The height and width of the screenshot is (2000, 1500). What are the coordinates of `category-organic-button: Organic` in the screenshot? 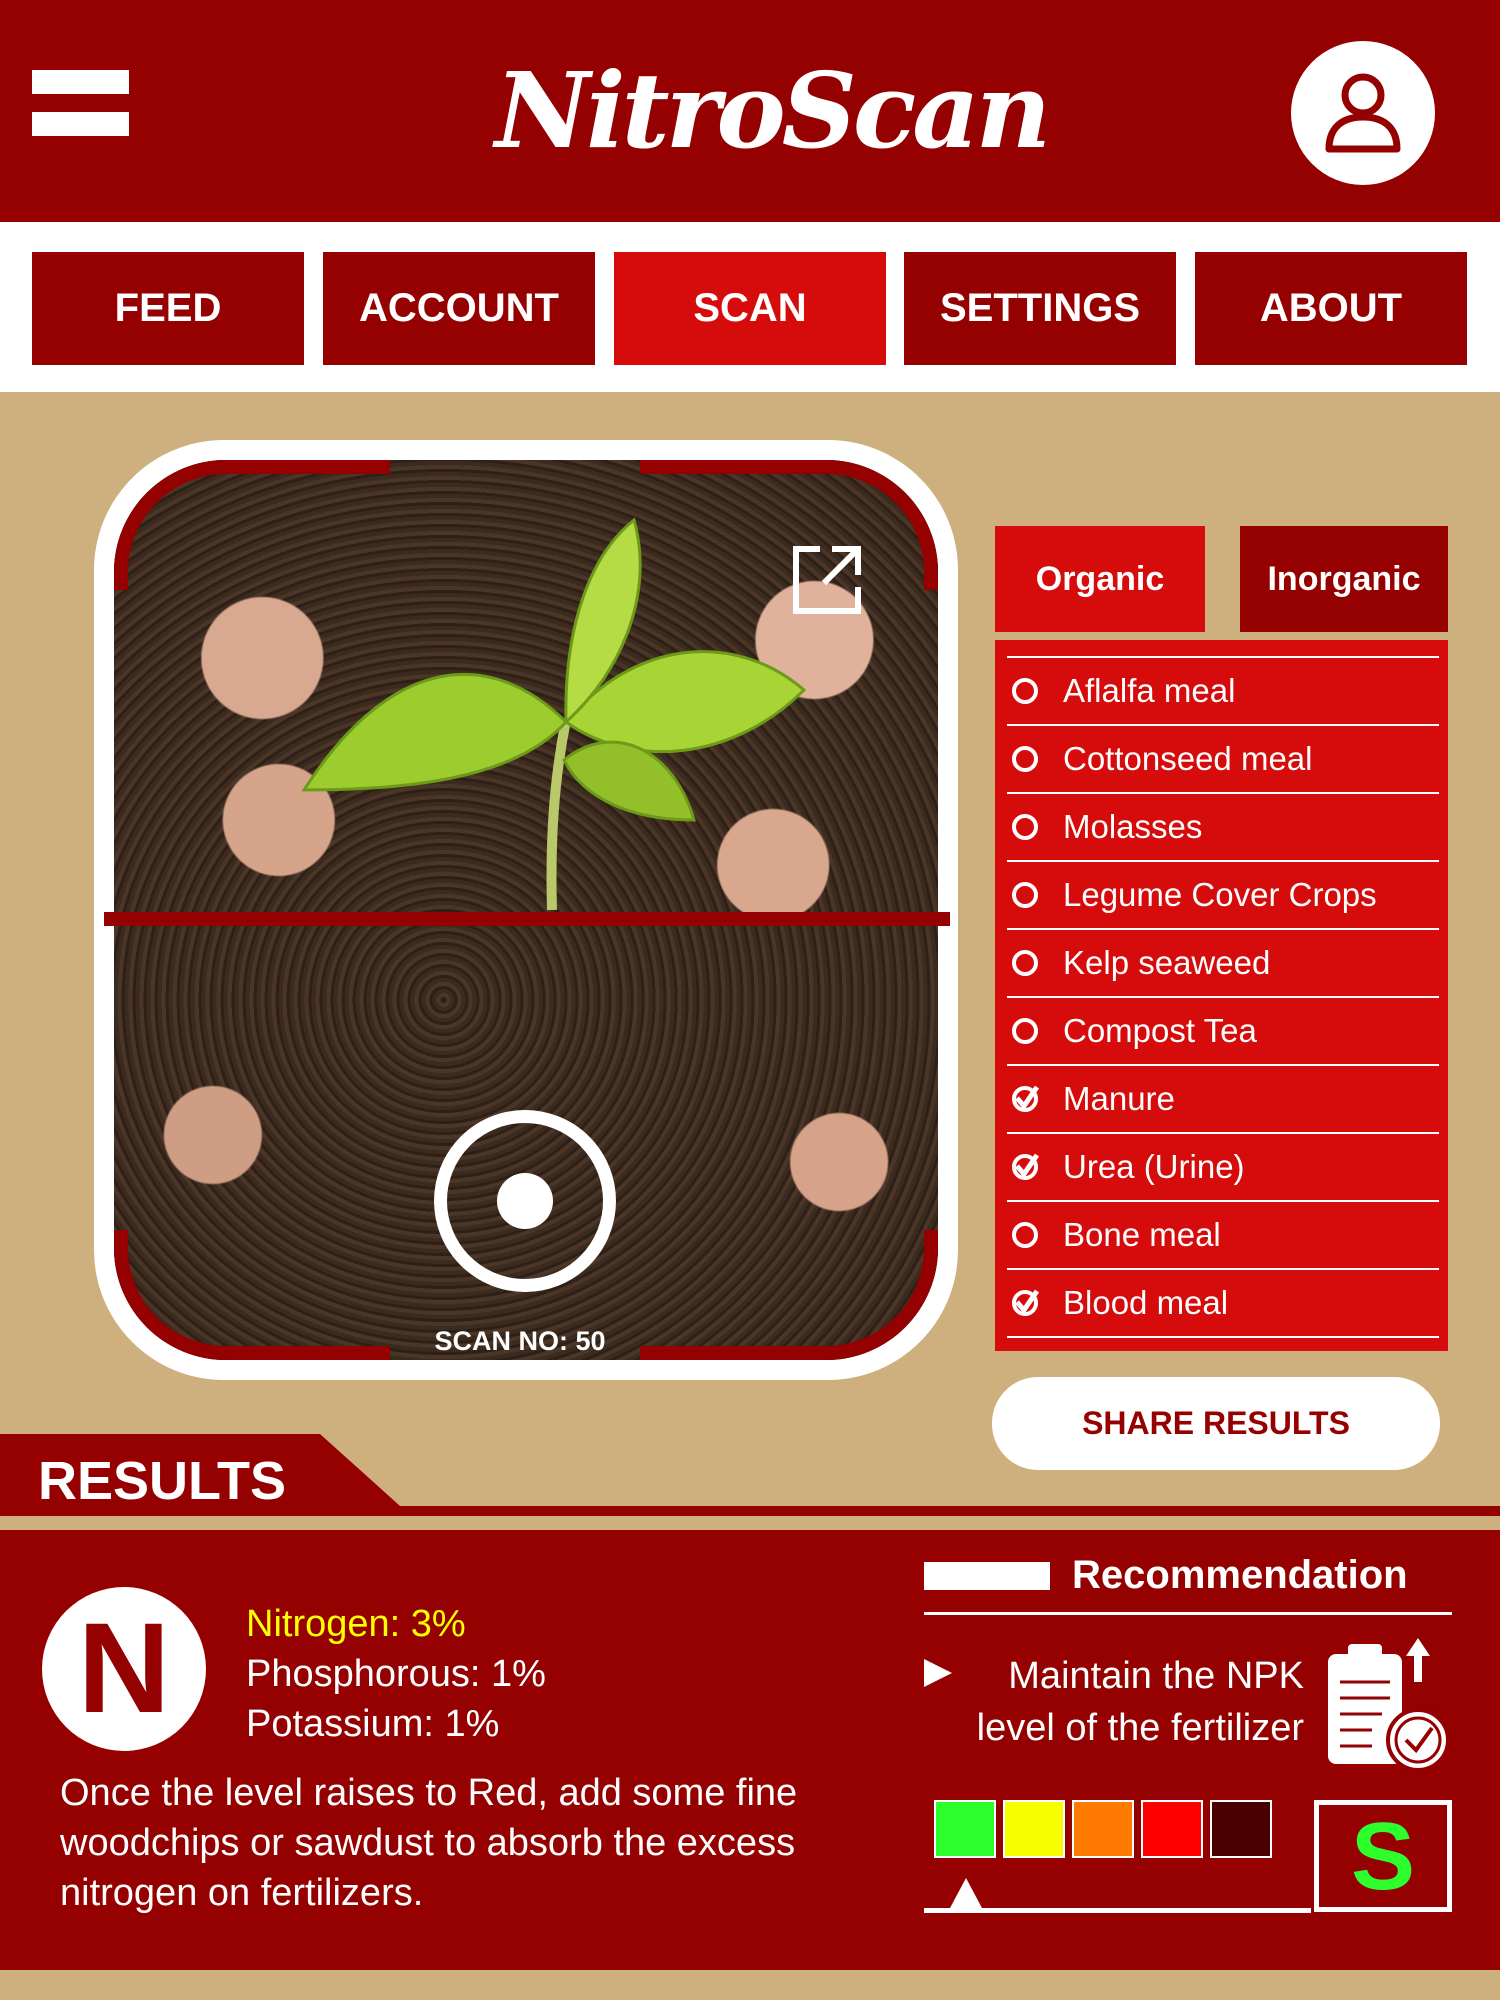 It's located at (1100, 579).